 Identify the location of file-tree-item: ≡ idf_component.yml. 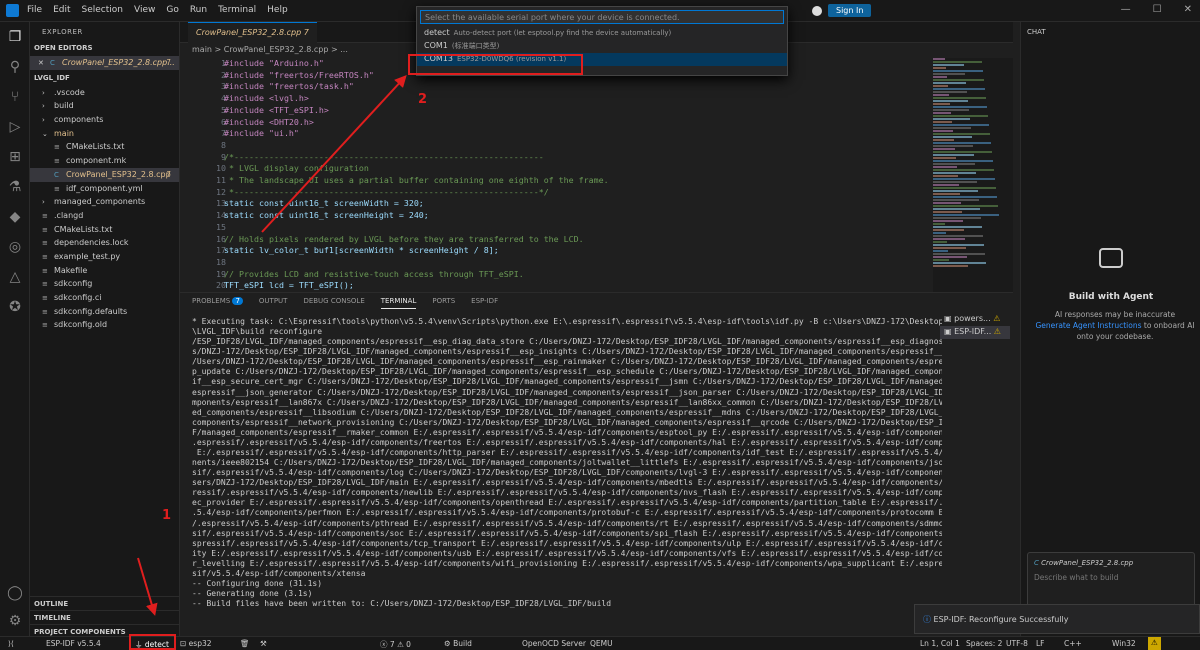
(104, 189).